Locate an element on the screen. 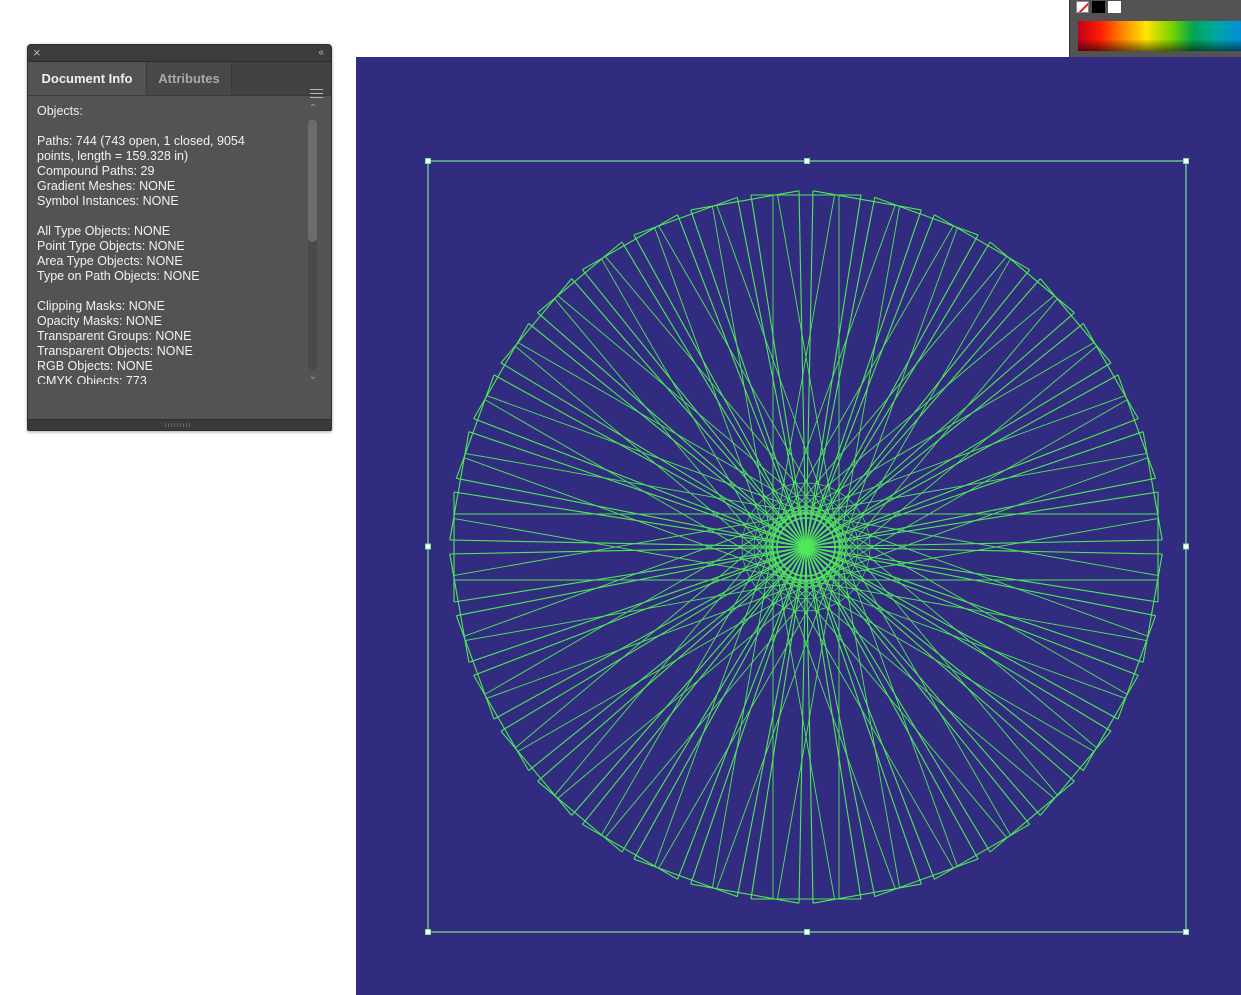 The image size is (1241, 995). white-swatch is located at coordinates (1114, 7).